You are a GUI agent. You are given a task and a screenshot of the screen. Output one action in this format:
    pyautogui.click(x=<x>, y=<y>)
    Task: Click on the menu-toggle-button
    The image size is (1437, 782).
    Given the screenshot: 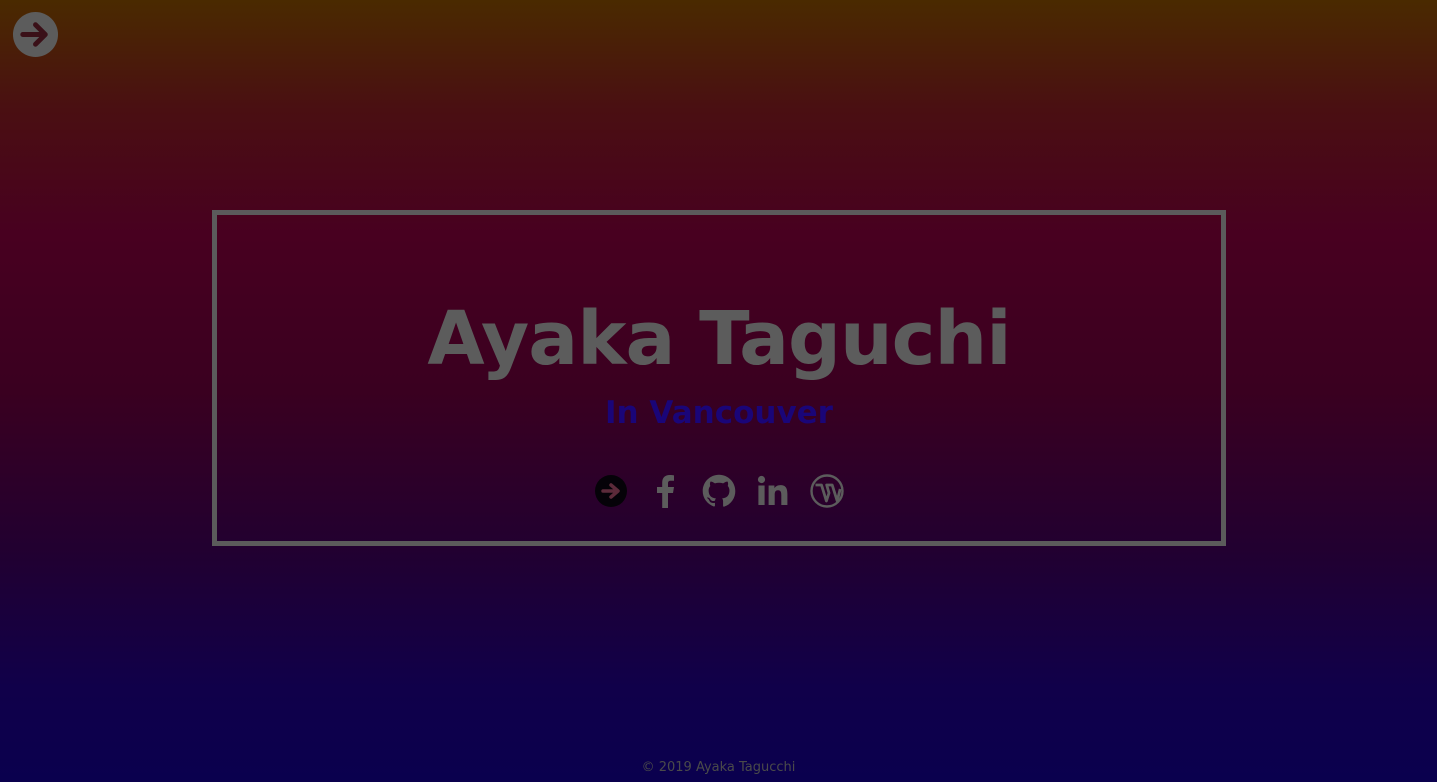 What is the action you would take?
    pyautogui.click(x=35, y=34)
    